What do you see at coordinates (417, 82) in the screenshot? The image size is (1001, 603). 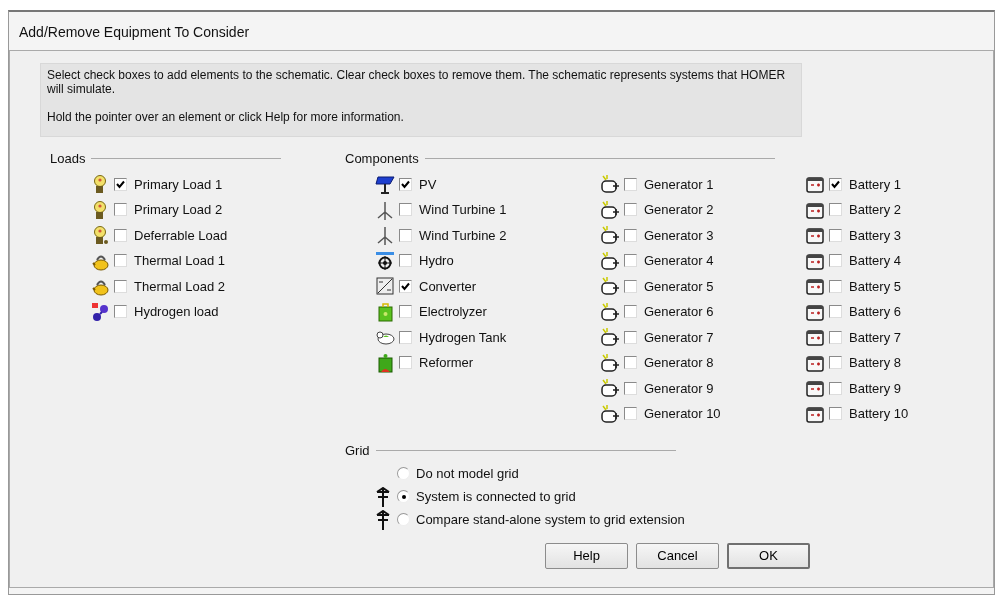 I see `info-text: Select check boxes to add elements to the schematic. Clear check boxes to remove them. The schematic represents systems that HOMER will simulate.` at bounding box center [417, 82].